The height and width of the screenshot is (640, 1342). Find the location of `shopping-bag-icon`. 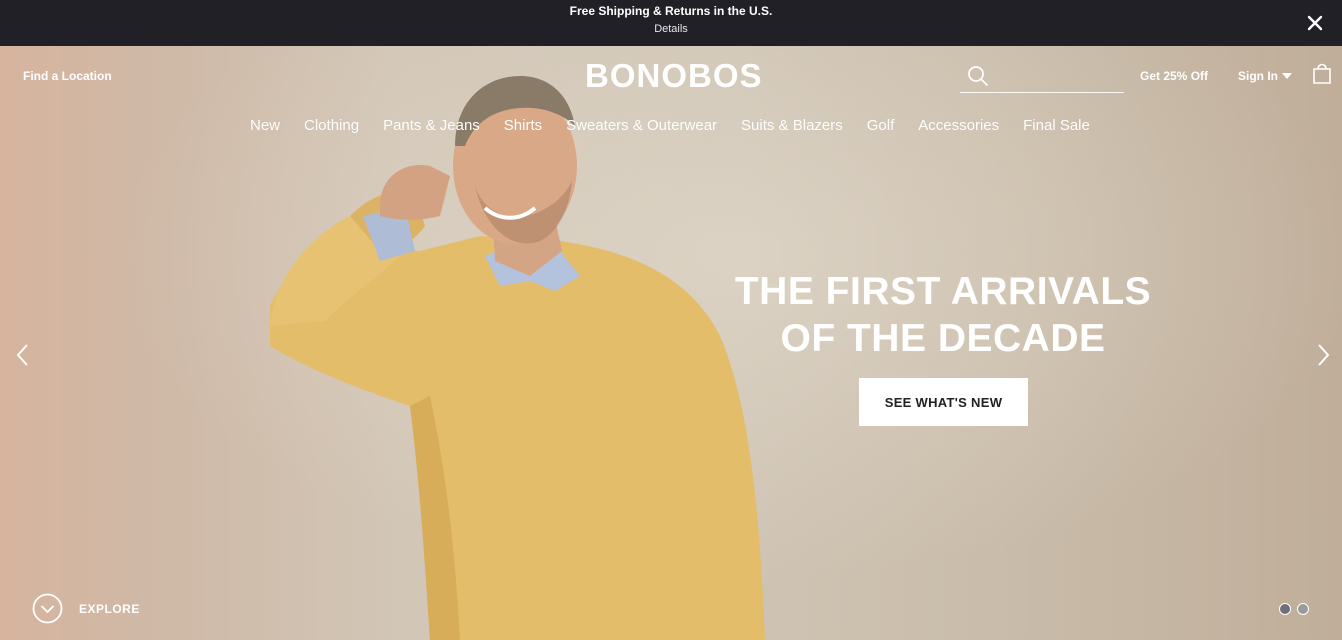

shopping-bag-icon is located at coordinates (1322, 73).